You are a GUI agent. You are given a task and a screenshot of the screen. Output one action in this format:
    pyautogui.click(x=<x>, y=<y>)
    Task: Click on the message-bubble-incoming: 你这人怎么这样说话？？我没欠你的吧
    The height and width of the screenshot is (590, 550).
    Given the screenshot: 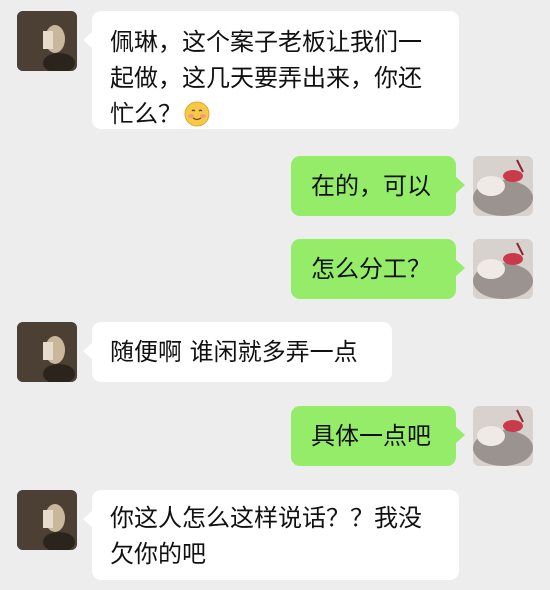 What is the action you would take?
    pyautogui.click(x=271, y=535)
    